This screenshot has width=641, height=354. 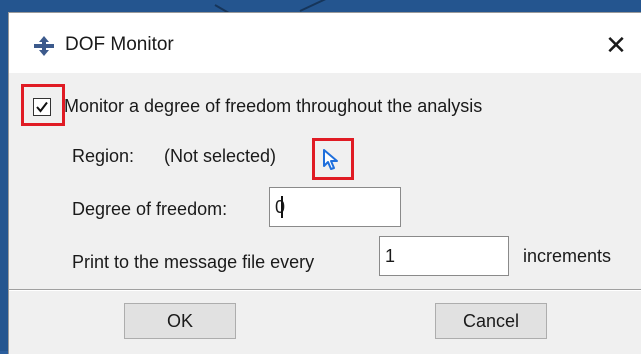 I want to click on monitor-checkbox, so click(x=42, y=107).